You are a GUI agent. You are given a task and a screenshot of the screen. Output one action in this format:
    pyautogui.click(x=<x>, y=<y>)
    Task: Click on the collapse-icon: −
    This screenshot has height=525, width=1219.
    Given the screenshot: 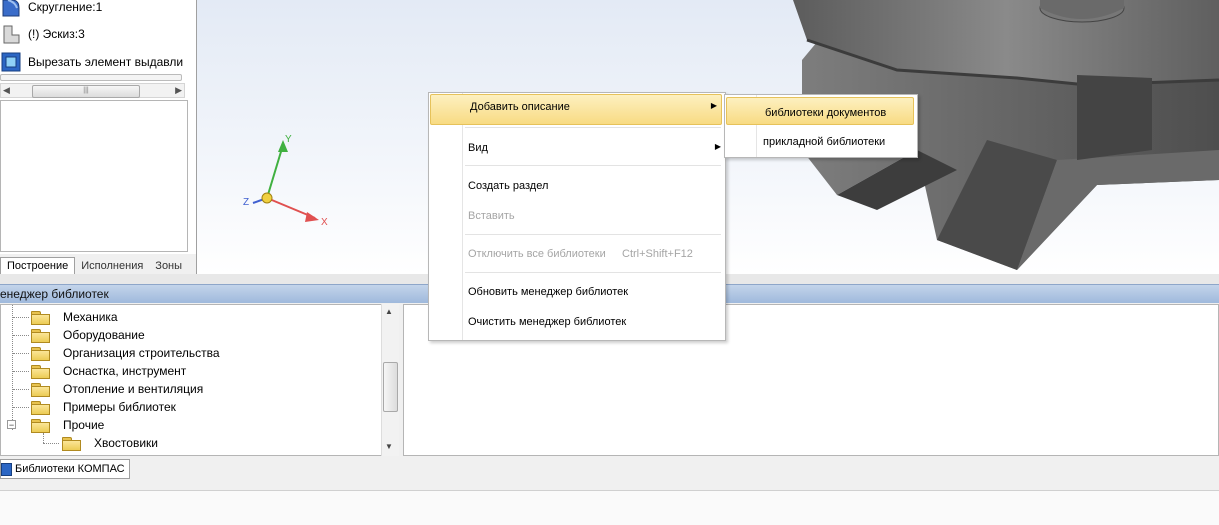 What is the action you would take?
    pyautogui.click(x=11, y=425)
    